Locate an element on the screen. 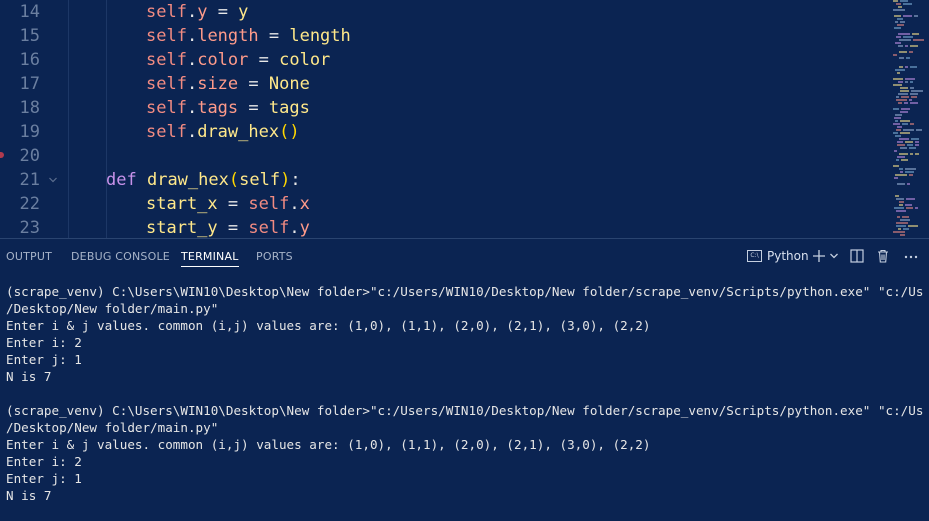 The height and width of the screenshot is (521, 929). tab-terminal: TERMINAL is located at coordinates (210, 257).